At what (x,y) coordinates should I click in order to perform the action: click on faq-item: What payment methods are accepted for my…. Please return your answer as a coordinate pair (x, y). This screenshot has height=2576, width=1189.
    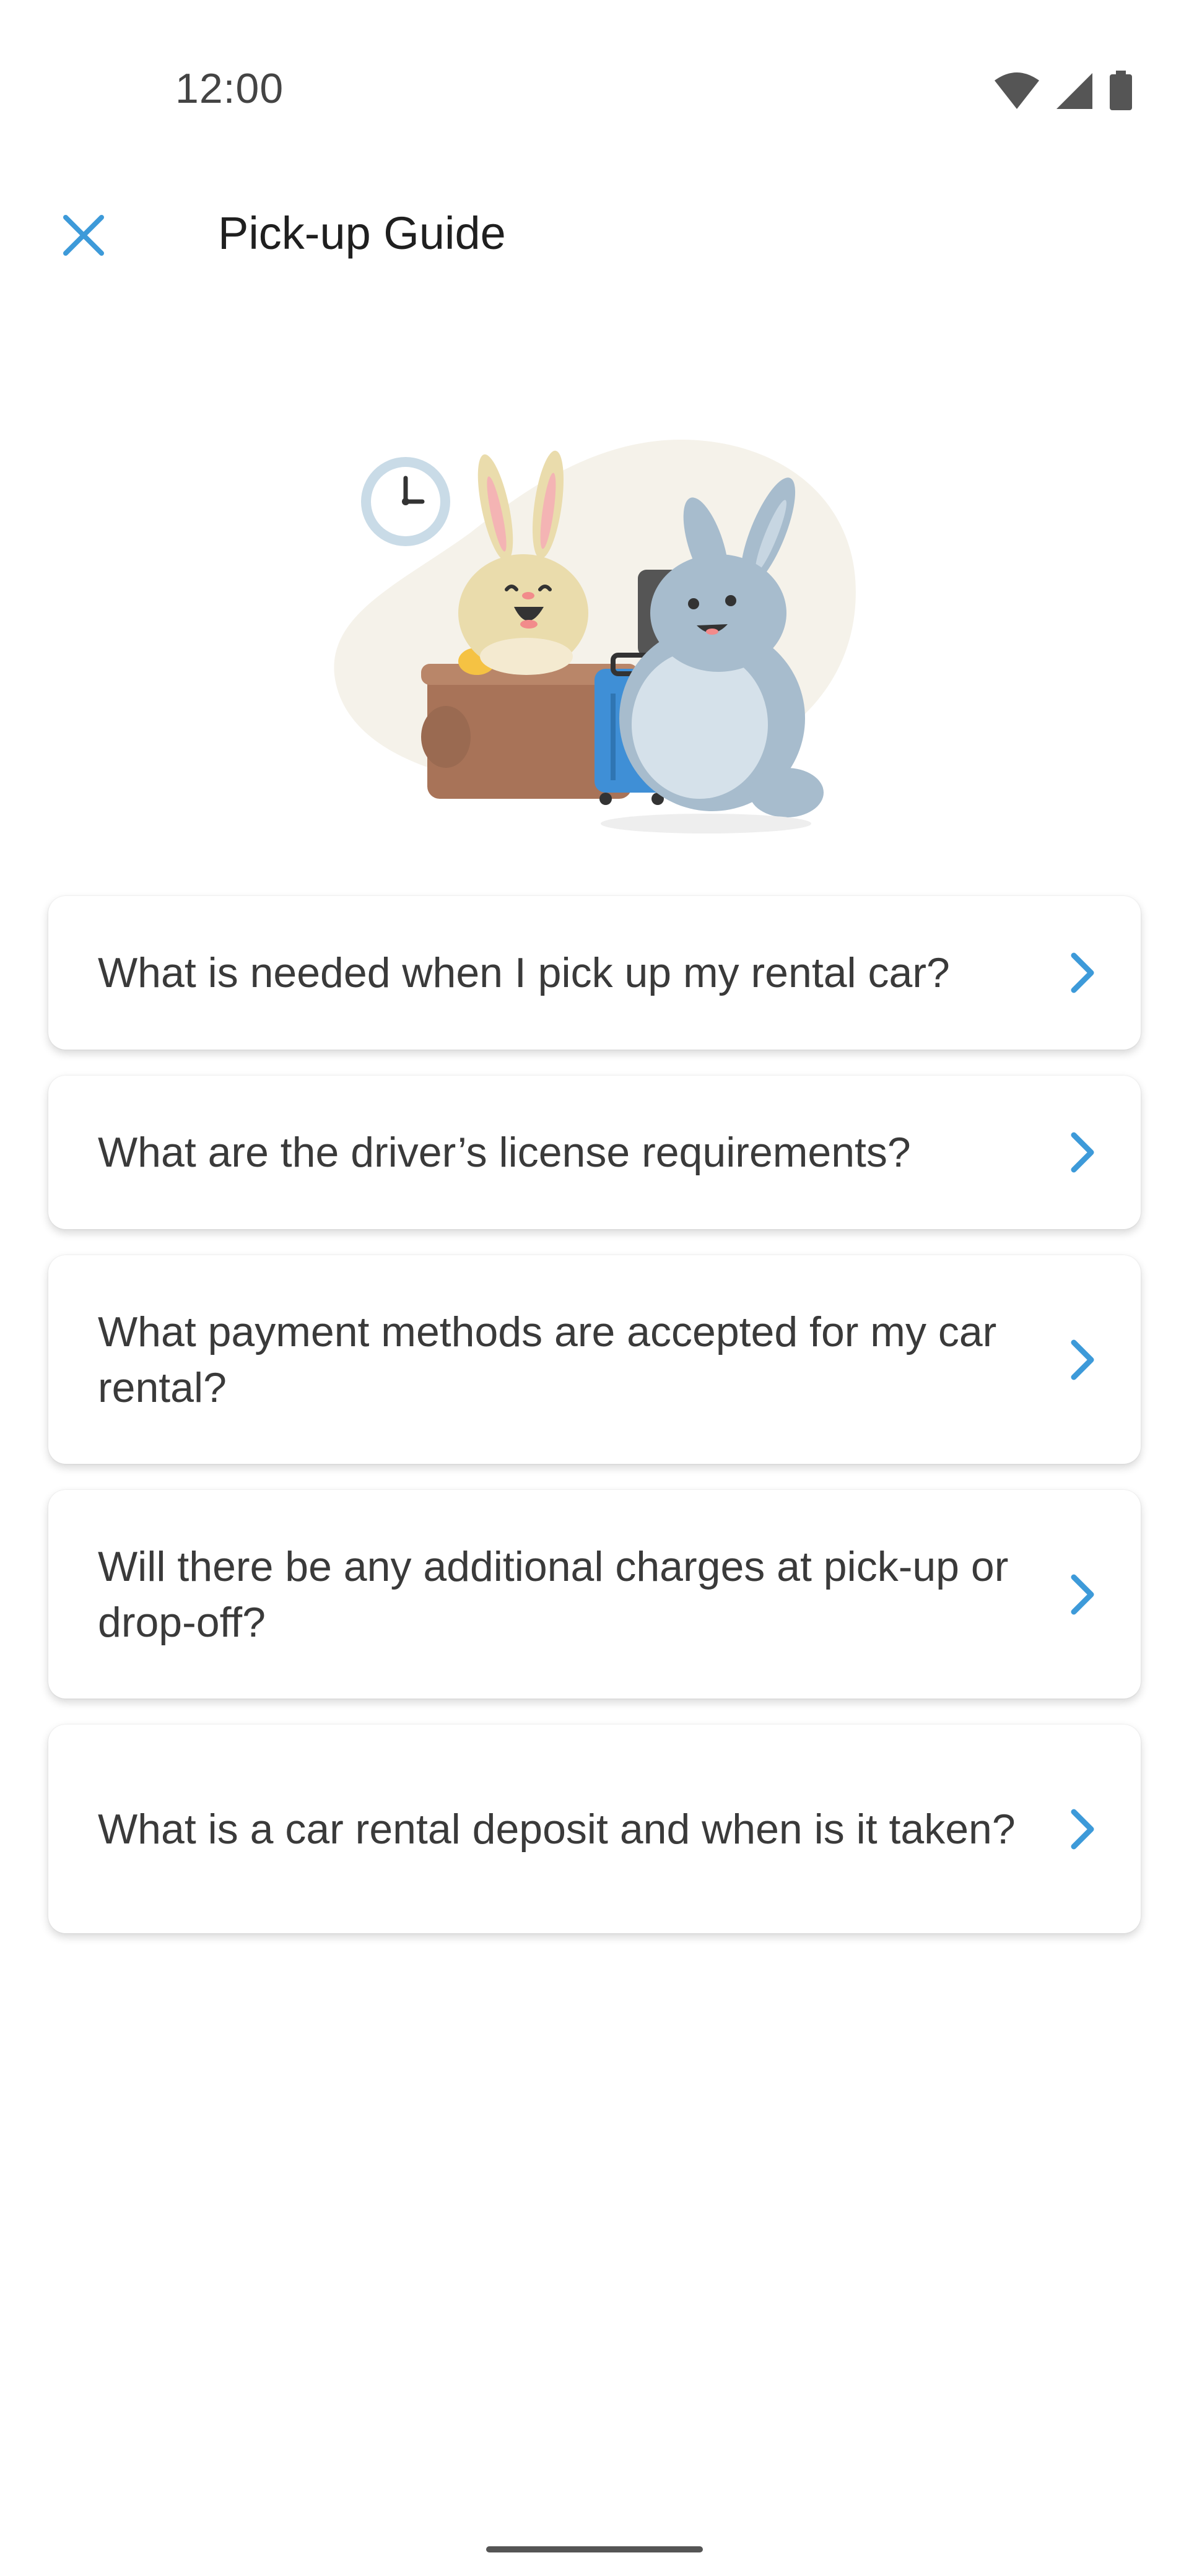
    Looking at the image, I should click on (594, 1359).